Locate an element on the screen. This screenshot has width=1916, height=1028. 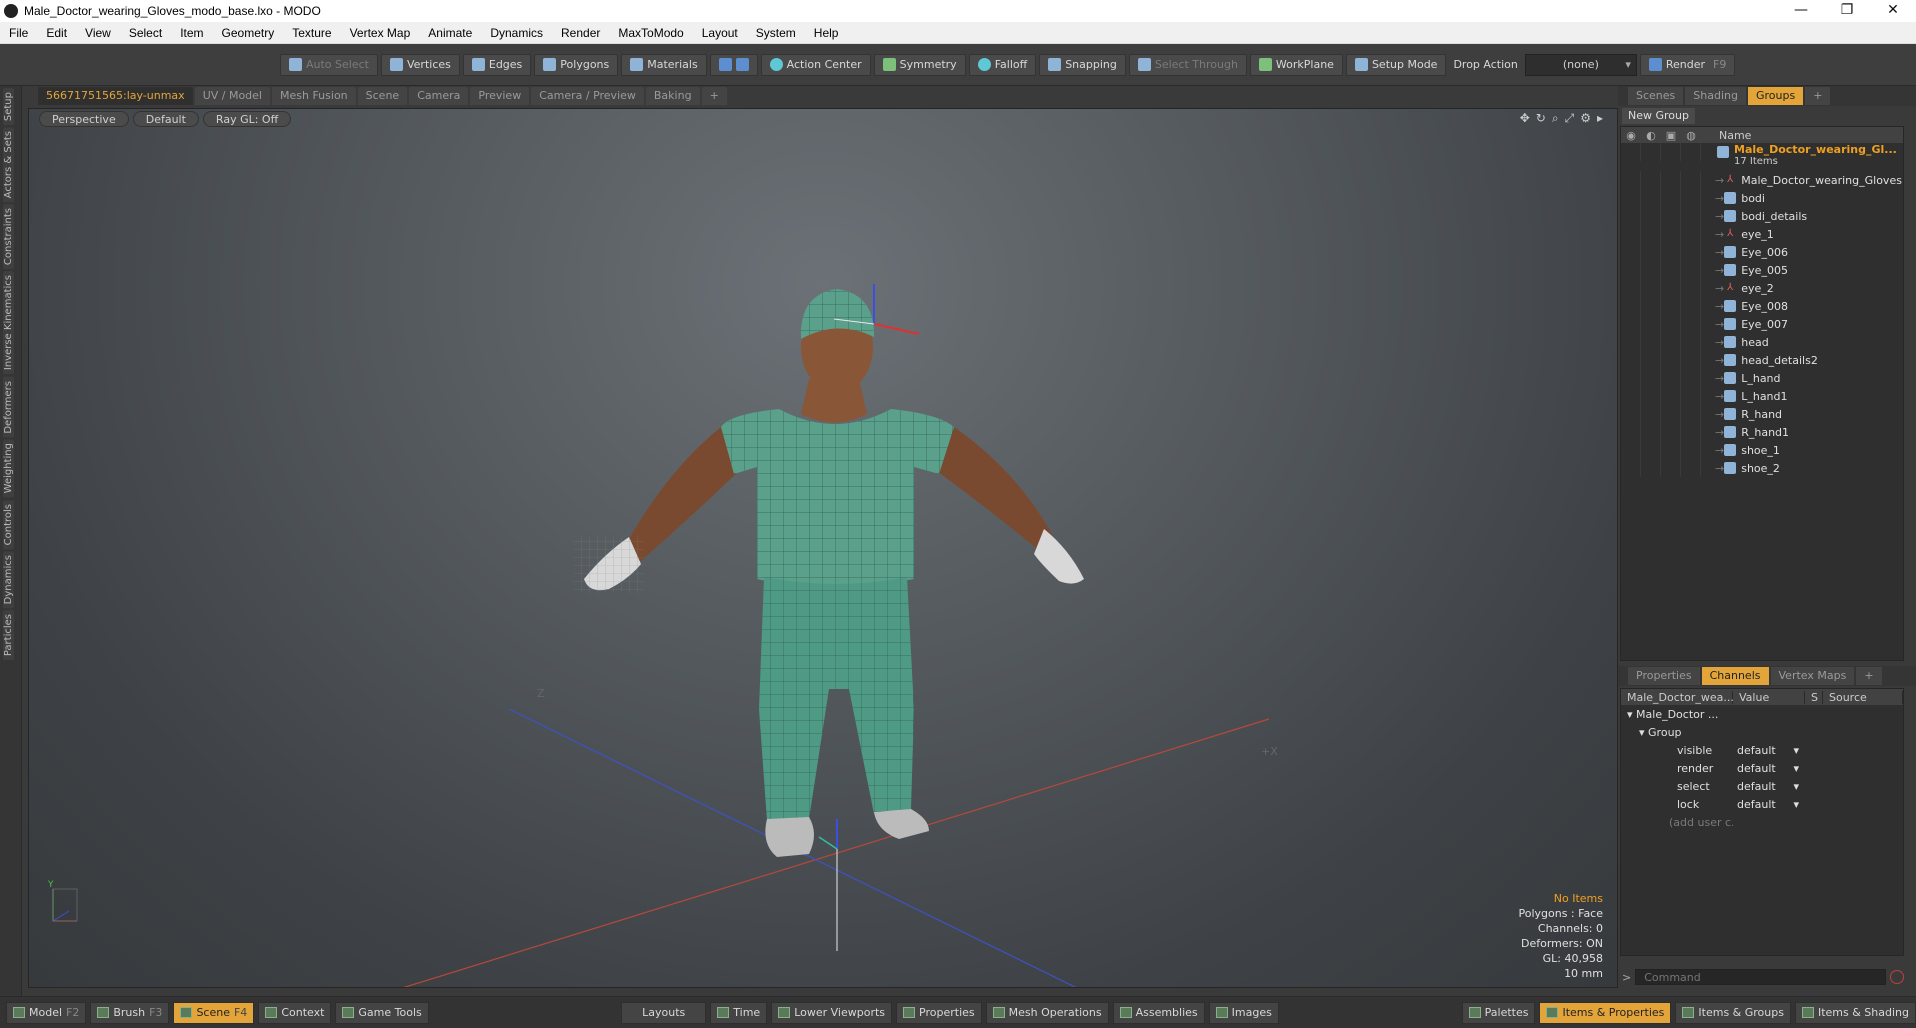
select-through-button: Select Through is located at coordinates (1187, 64).